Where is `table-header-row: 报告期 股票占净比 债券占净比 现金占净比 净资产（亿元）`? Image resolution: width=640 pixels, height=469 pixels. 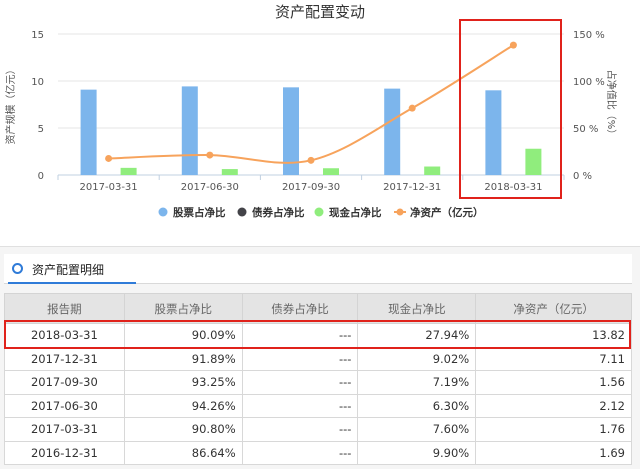 table-header-row: 报告期 股票占净比 债券占净比 现金占净比 净资产（亿元） is located at coordinates (318, 308).